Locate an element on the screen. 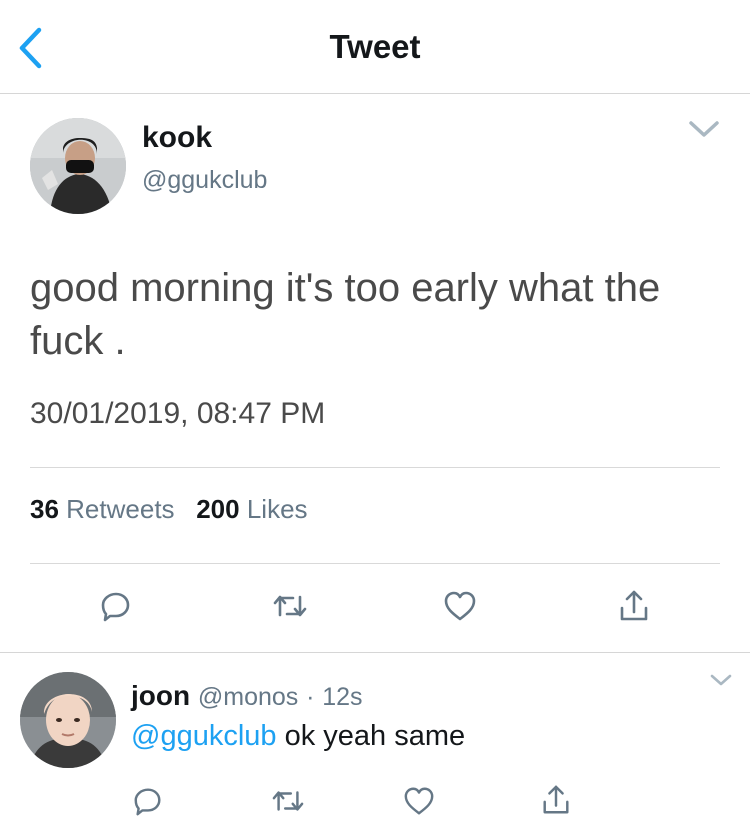 Image resolution: width=750 pixels, height=836 pixels. retweets-label: Retweets is located at coordinates (120, 509).